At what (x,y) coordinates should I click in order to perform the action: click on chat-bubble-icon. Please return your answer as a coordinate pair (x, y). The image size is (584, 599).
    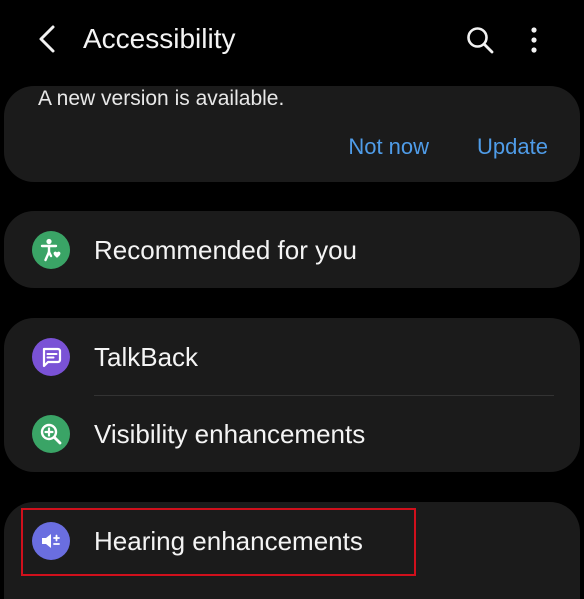
    Looking at the image, I should click on (51, 357).